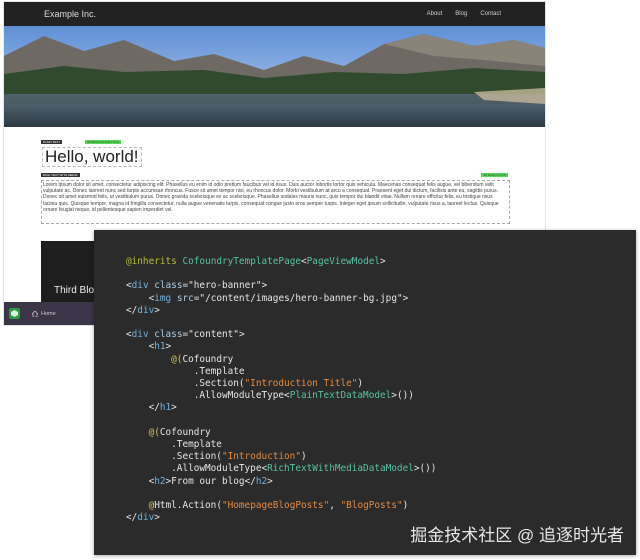 The height and width of the screenshot is (560, 640). What do you see at coordinates (517, 535) in the screenshot?
I see `watermark: 掘金技术社区 @ 追逐时光者` at bounding box center [517, 535].